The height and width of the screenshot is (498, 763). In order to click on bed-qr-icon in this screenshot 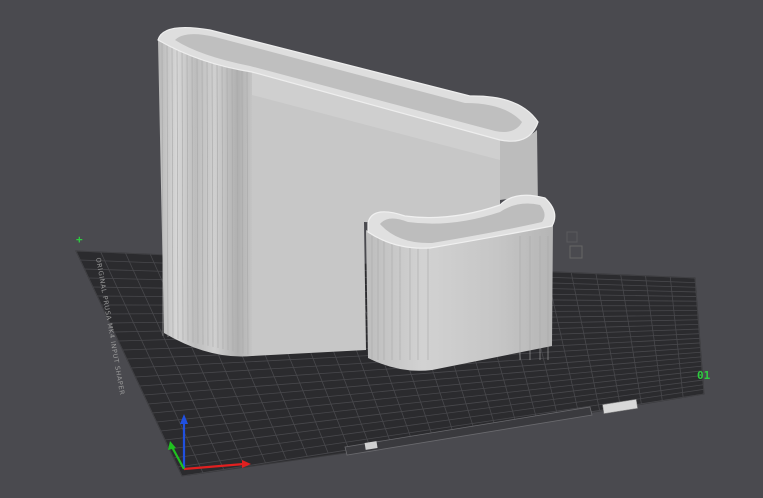, I will do `click(576, 252)`.